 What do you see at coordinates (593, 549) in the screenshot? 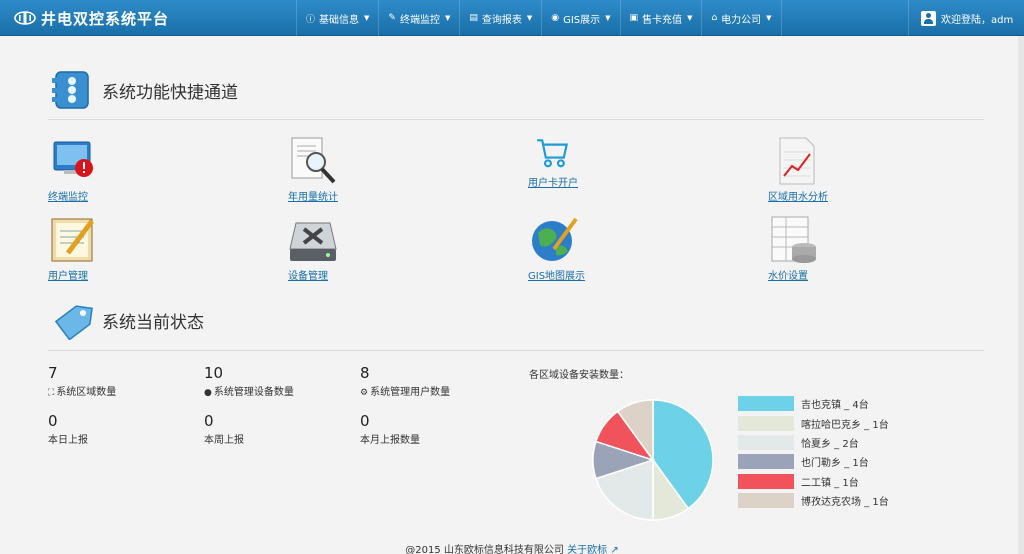
I see `about-link: 关于欧标 ↗` at bounding box center [593, 549].